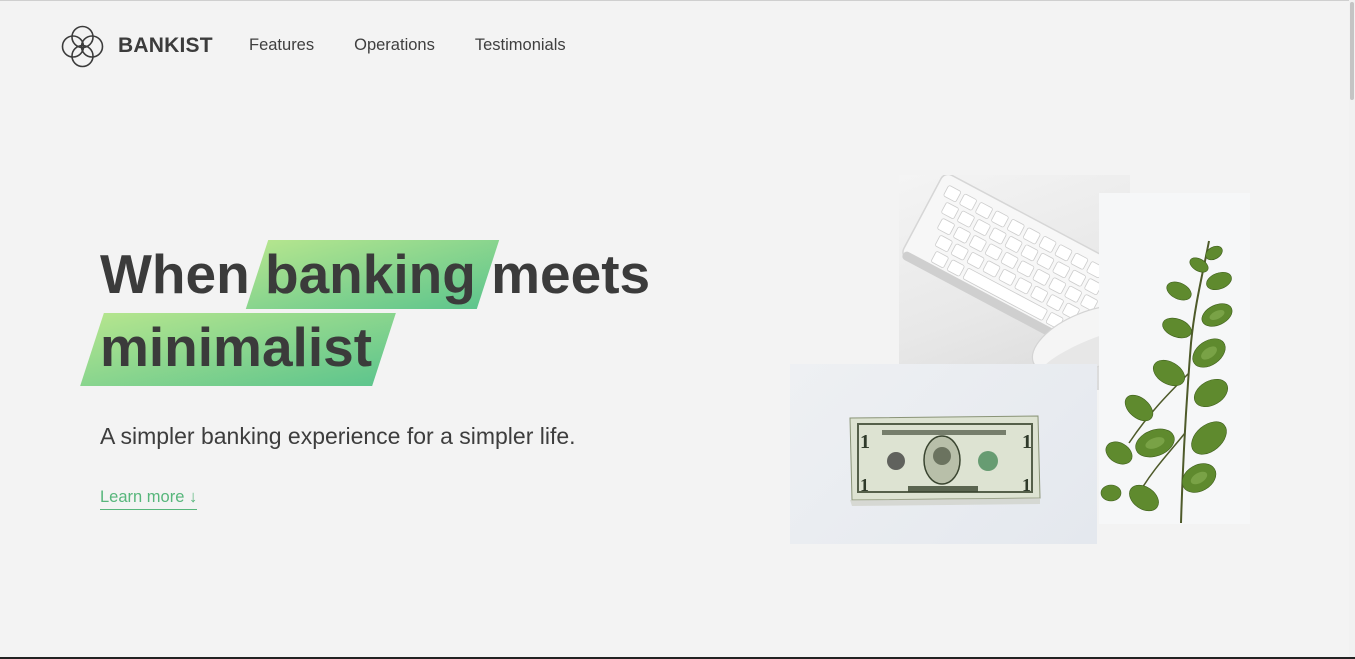 The image size is (1355, 659). What do you see at coordinates (281, 45) in the screenshot?
I see `nav-link-features: Features` at bounding box center [281, 45].